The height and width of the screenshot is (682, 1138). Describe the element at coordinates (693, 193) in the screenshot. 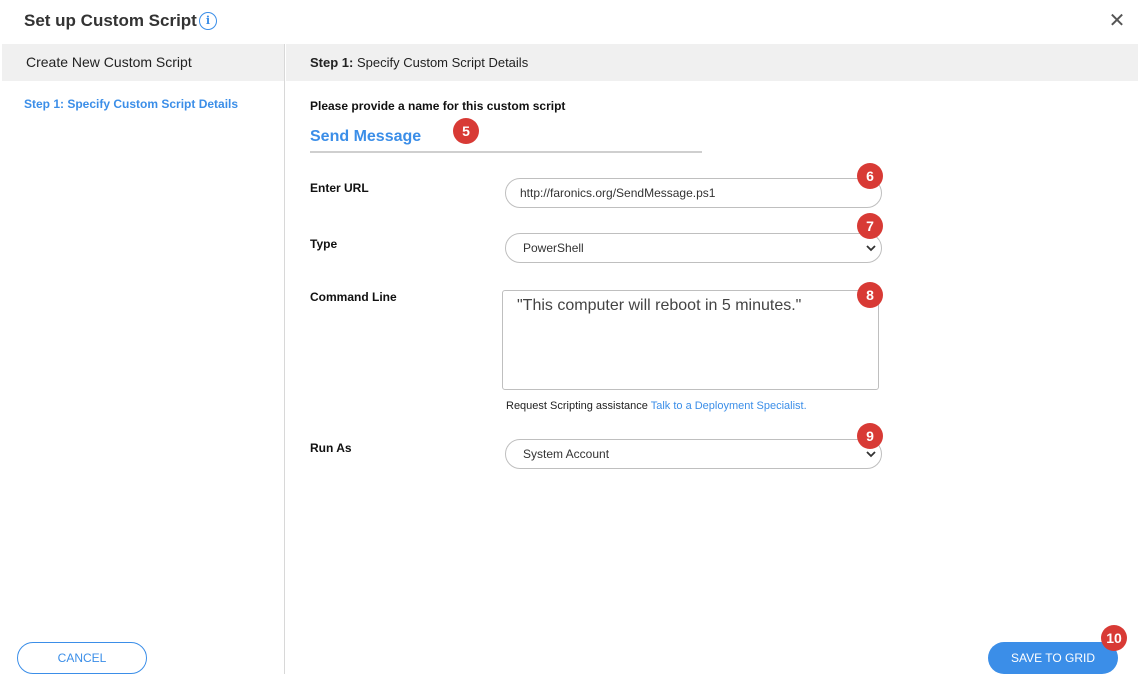

I see `url-input: http://faronics.org/SendMessage.ps1` at that location.